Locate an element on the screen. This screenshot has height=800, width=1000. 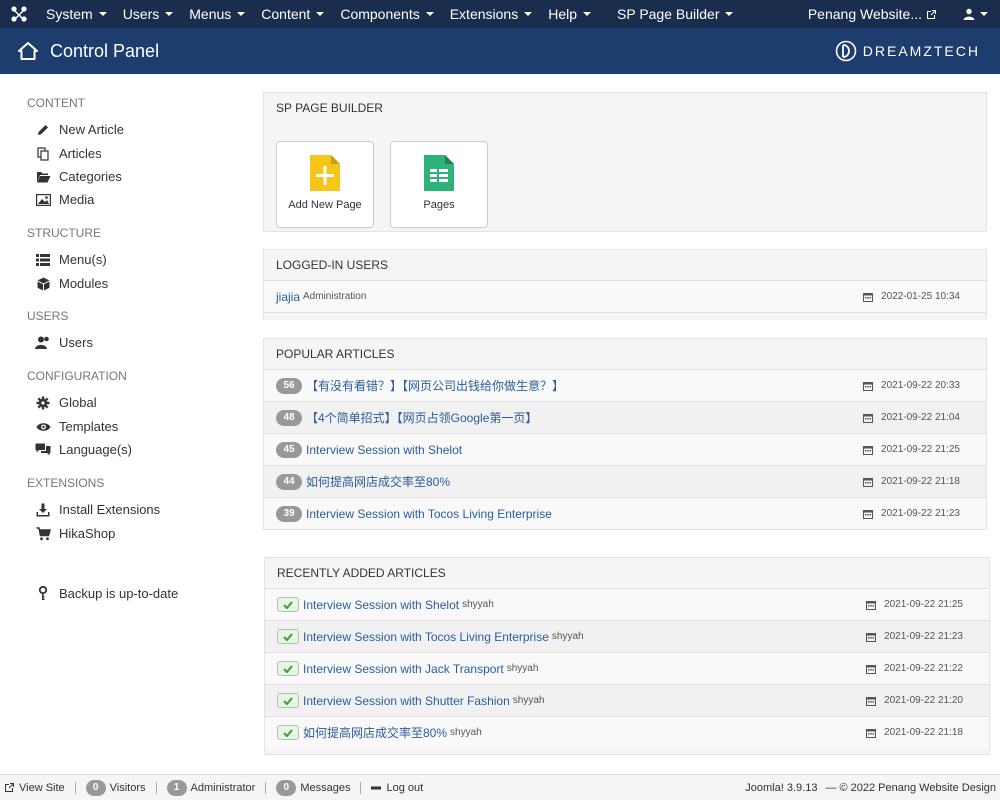
visitors-status: 0 Visitors is located at coordinates (116, 787).